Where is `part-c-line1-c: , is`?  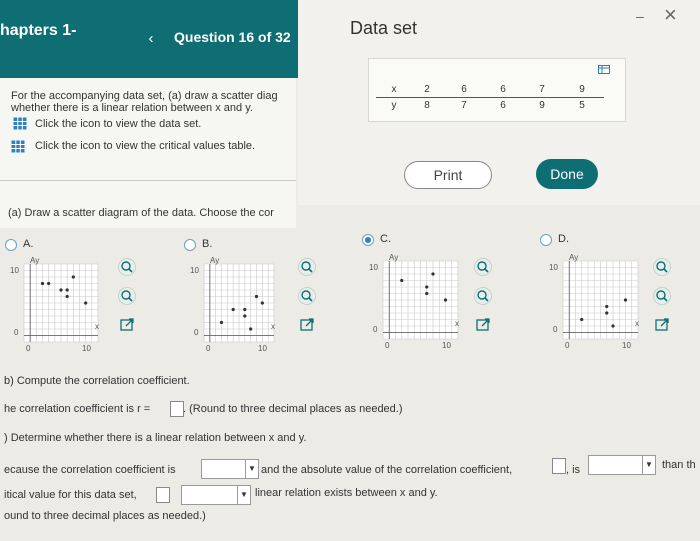 part-c-line1-c: , is is located at coordinates (573, 470).